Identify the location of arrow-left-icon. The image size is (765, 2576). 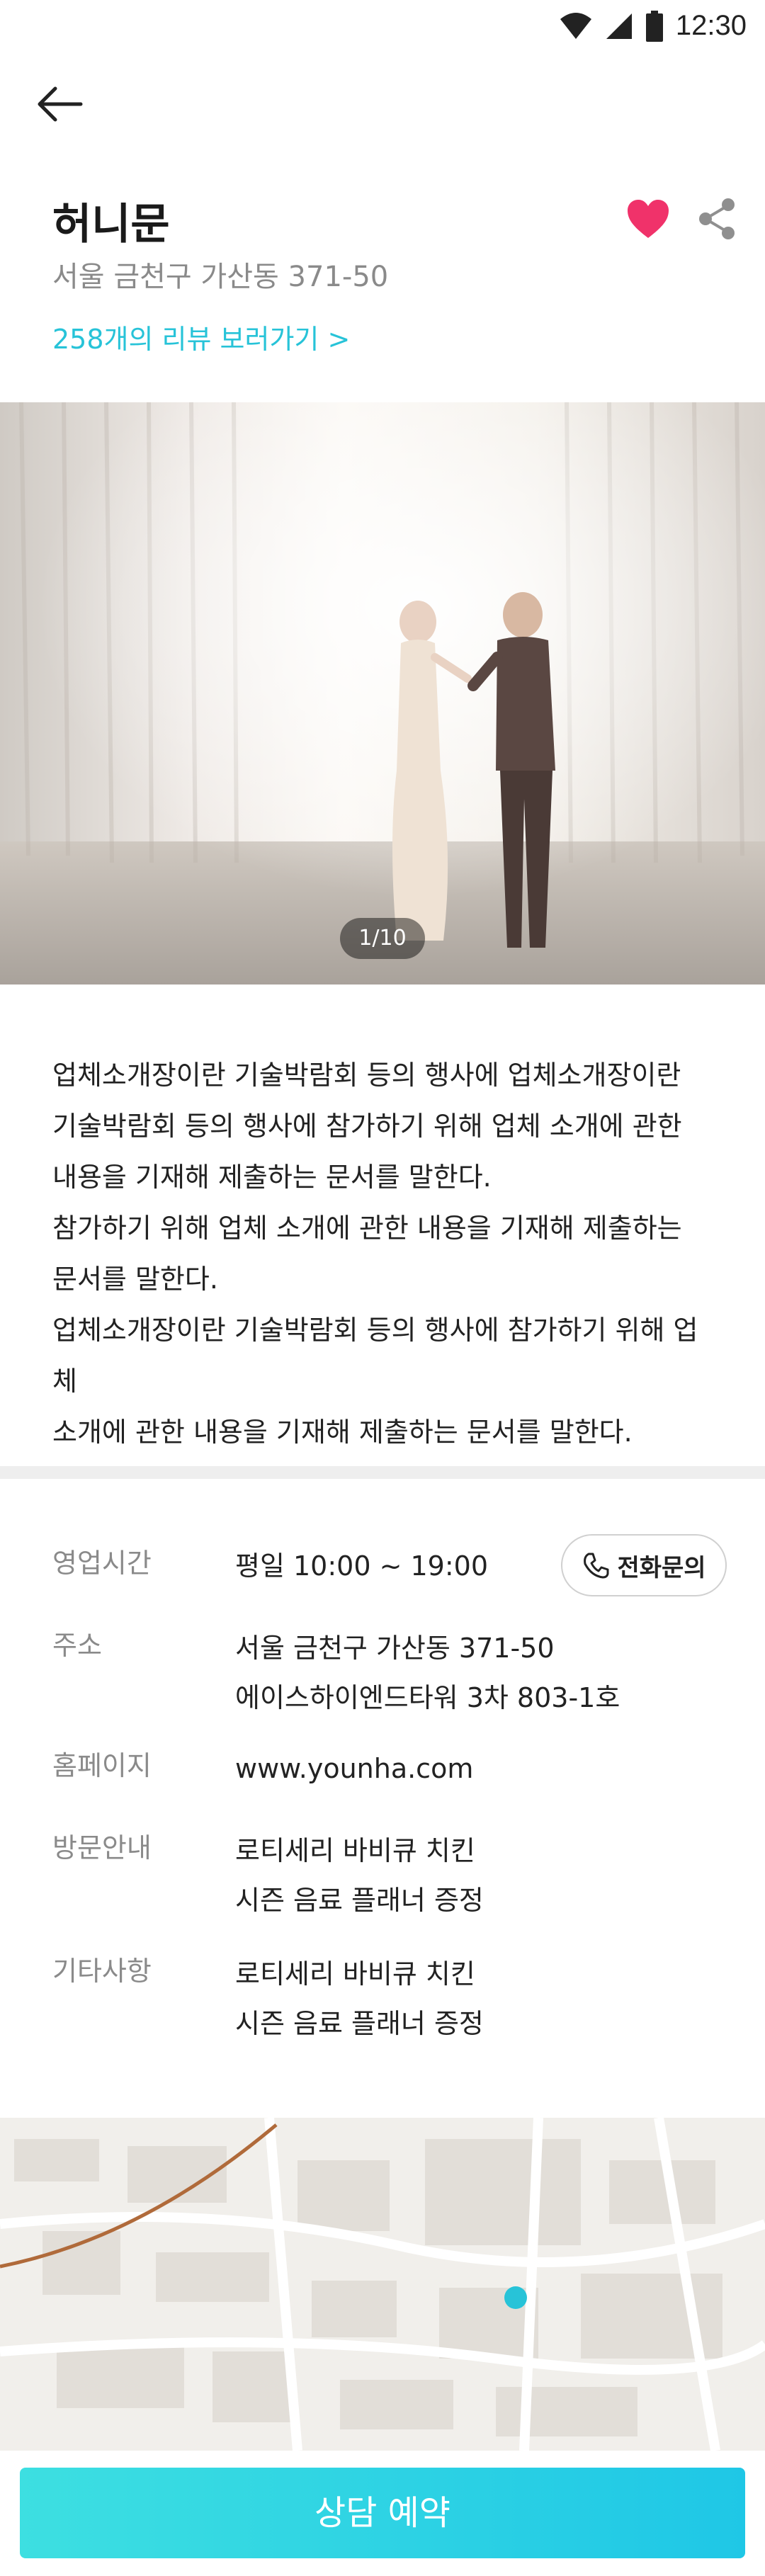
(61, 104).